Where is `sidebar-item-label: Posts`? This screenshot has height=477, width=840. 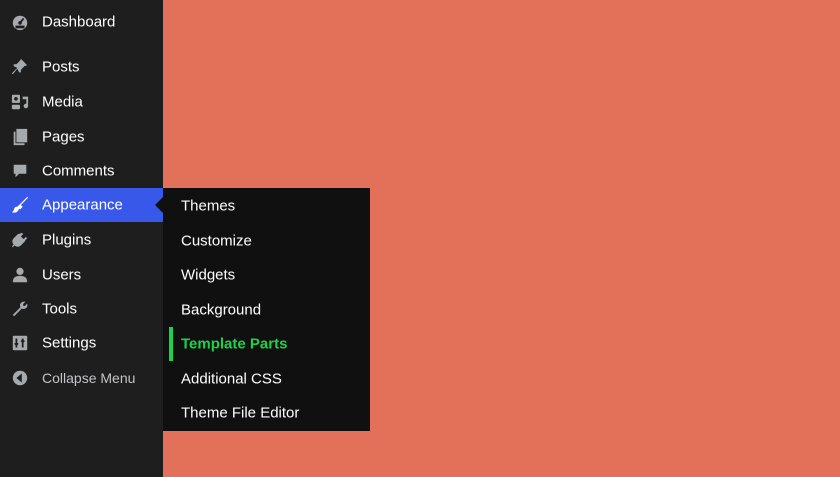
sidebar-item-label: Posts is located at coordinates (61, 67).